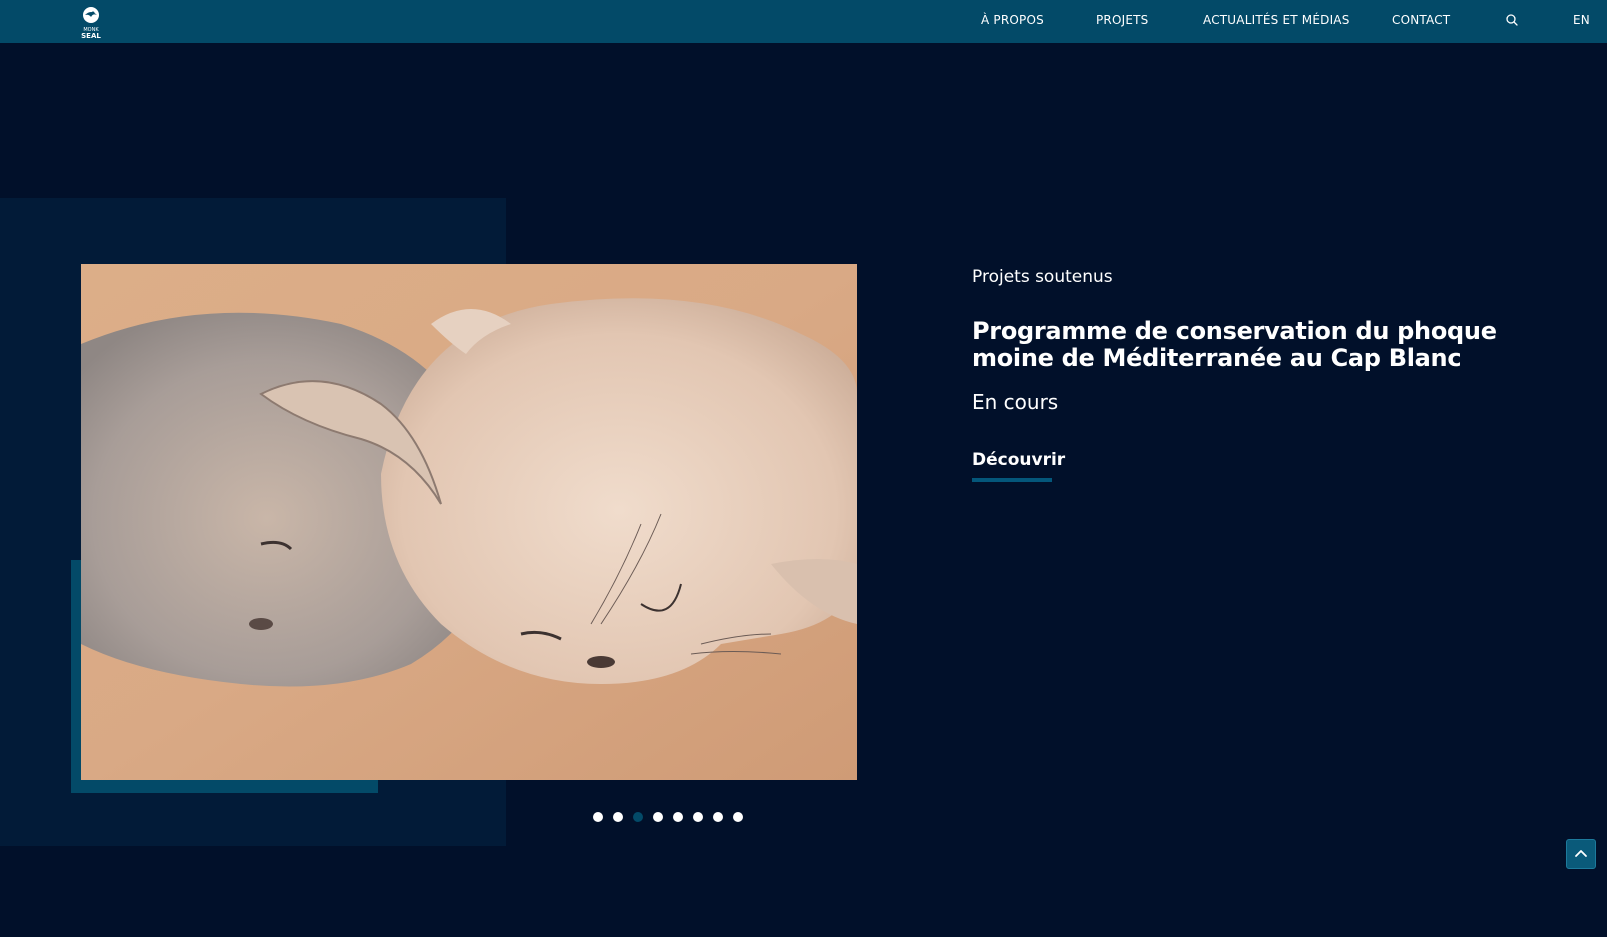  Describe the element at coordinates (1122, 20) in the screenshot. I see `nav-item-projets: PROJETS` at that location.